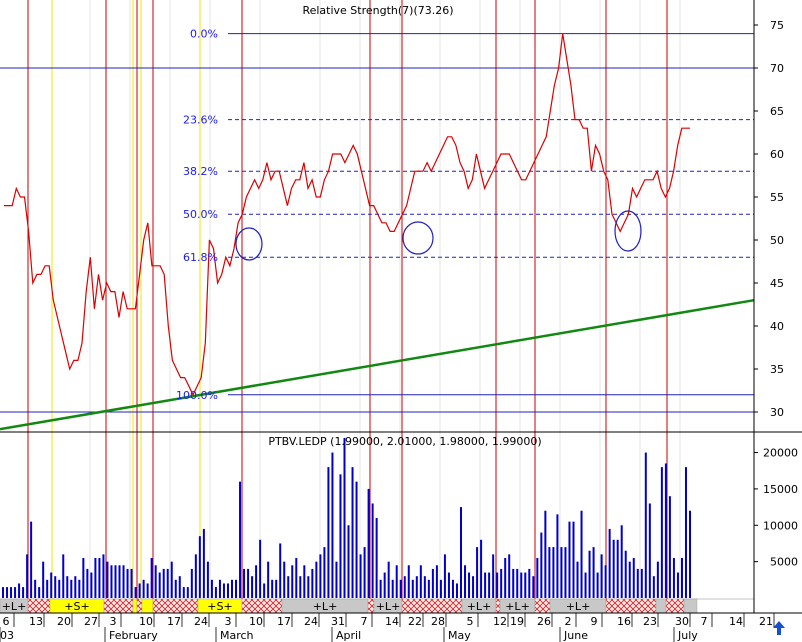  Describe the element at coordinates (284, 621) in the screenshot. I see `x-tick-label: 17` at that location.